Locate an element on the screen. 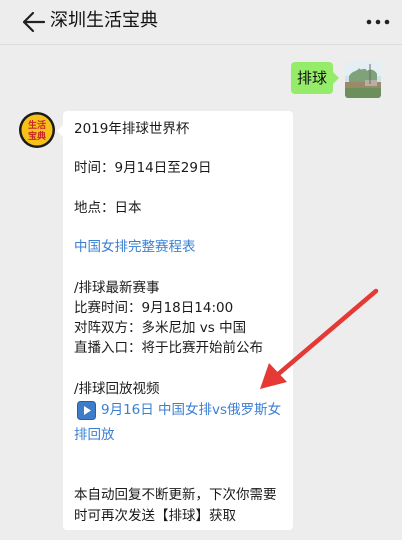 The image size is (402, 540). top-bar: 深圳生活宝典 is located at coordinates (201, 22).